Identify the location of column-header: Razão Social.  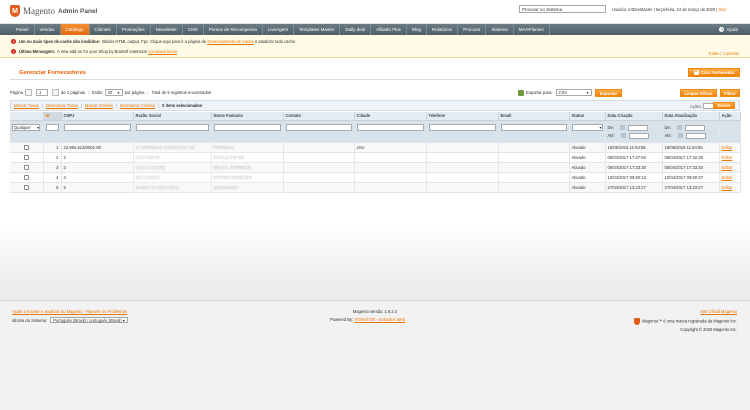
(172, 116).